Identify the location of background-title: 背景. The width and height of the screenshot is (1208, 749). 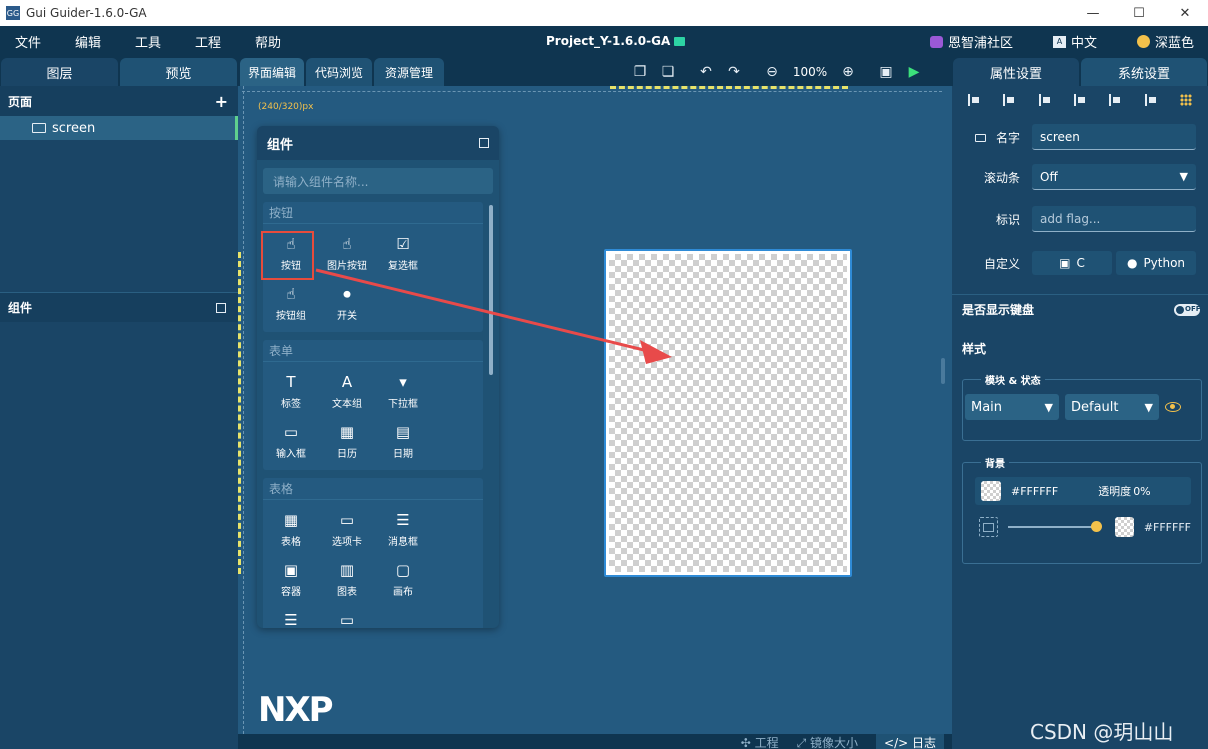
(995, 462).